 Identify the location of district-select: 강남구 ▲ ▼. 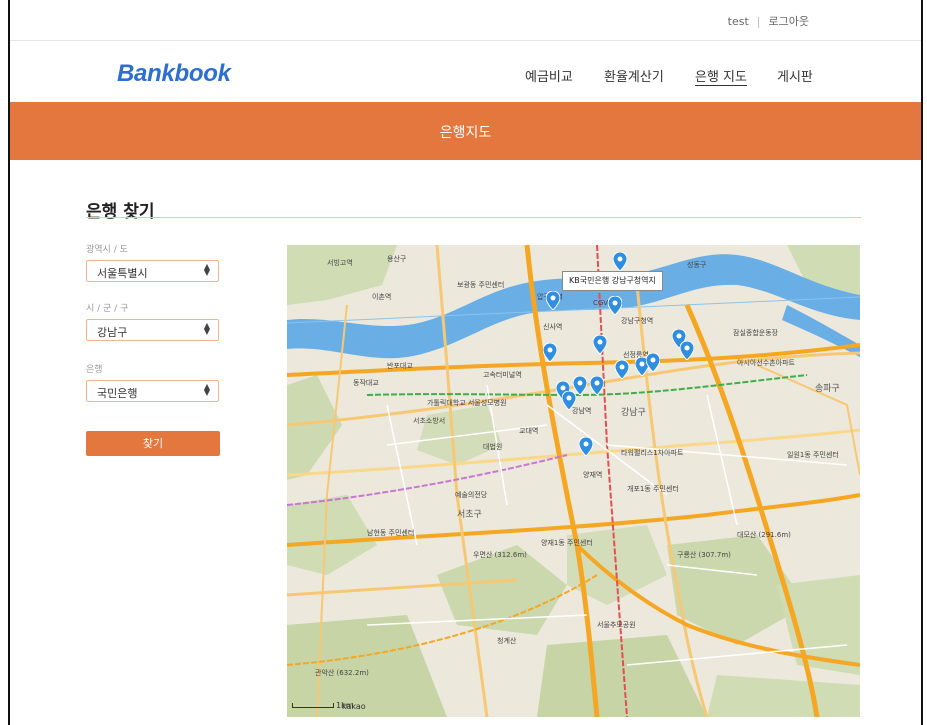
(152, 330).